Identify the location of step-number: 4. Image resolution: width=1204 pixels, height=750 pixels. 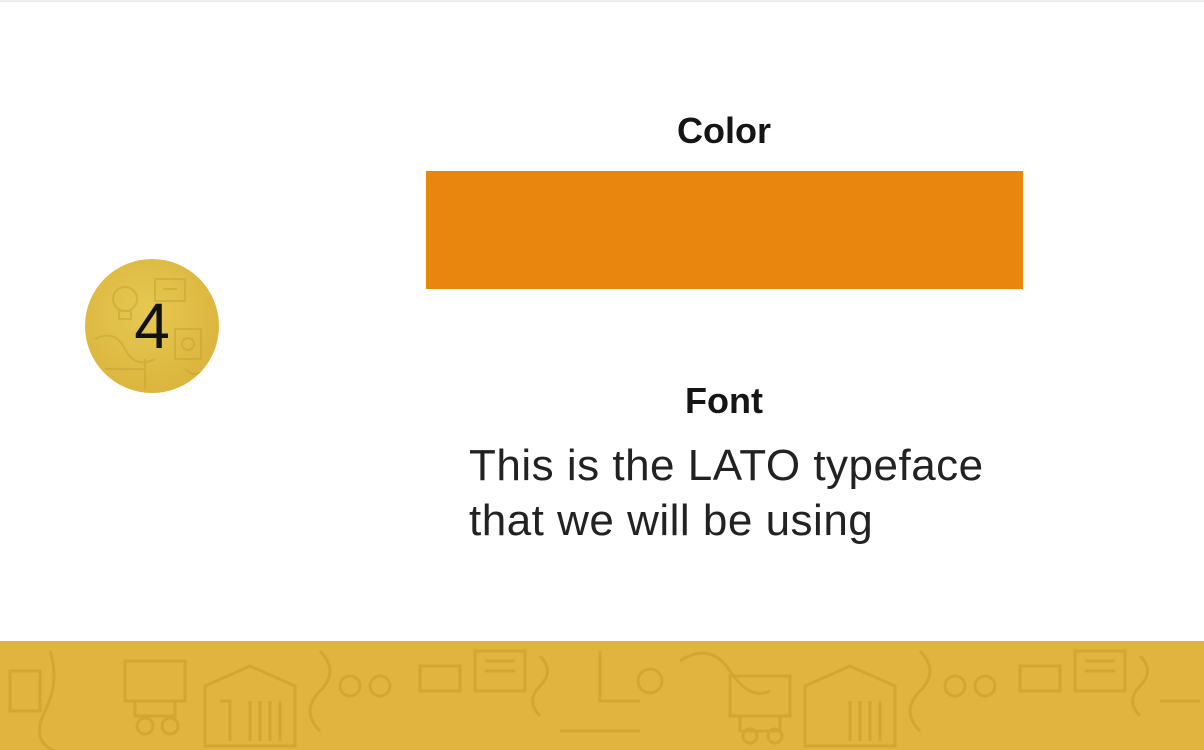
(152, 326).